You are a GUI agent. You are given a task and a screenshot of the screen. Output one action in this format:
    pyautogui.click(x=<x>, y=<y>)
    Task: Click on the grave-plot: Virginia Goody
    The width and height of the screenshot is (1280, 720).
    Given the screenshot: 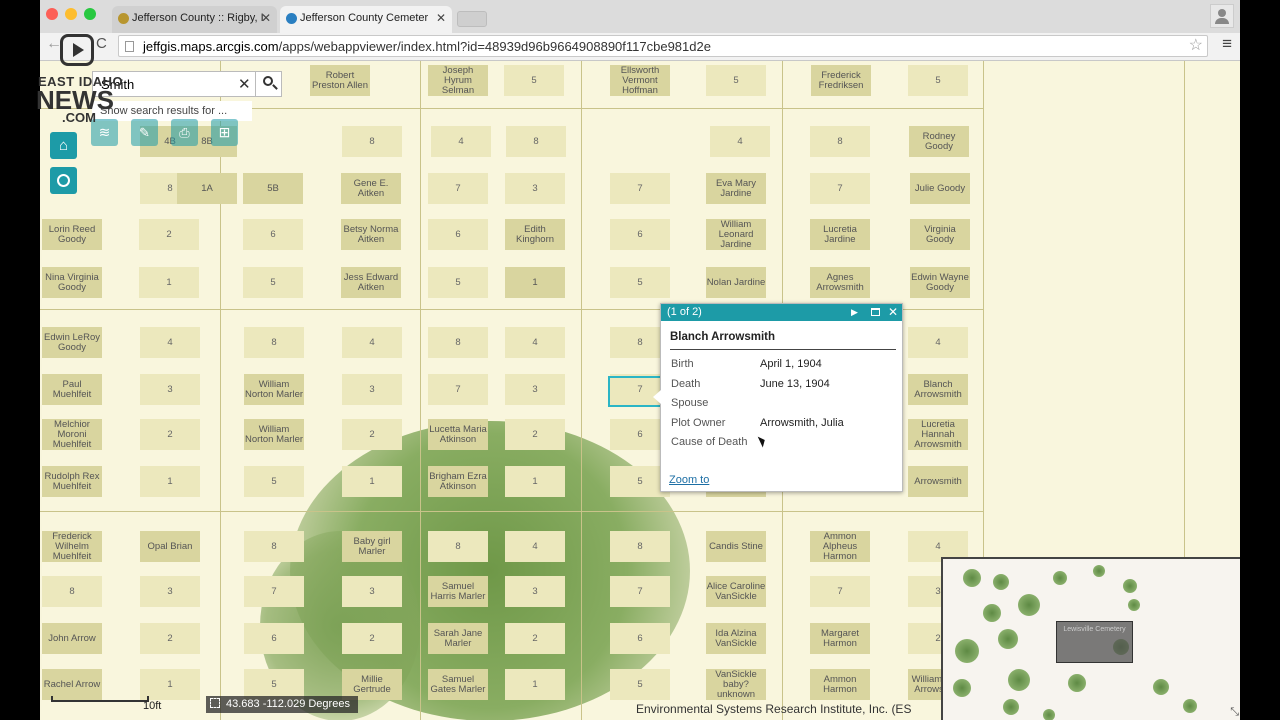 What is the action you would take?
    pyautogui.click(x=940, y=234)
    